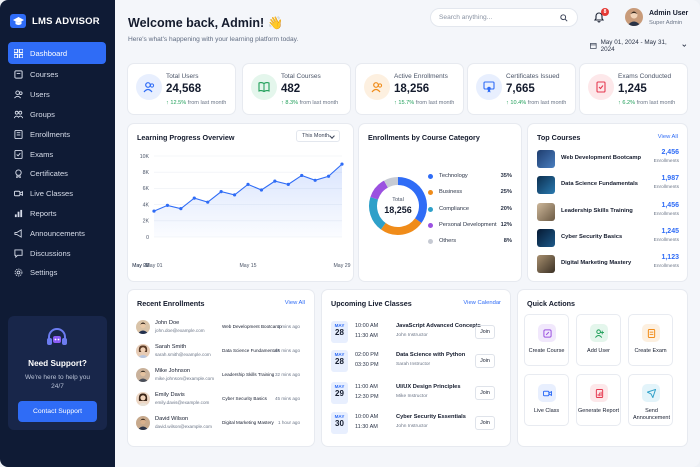 The image size is (700, 467). What do you see at coordinates (599, 393) in the screenshot?
I see `report-icon` at bounding box center [599, 393].